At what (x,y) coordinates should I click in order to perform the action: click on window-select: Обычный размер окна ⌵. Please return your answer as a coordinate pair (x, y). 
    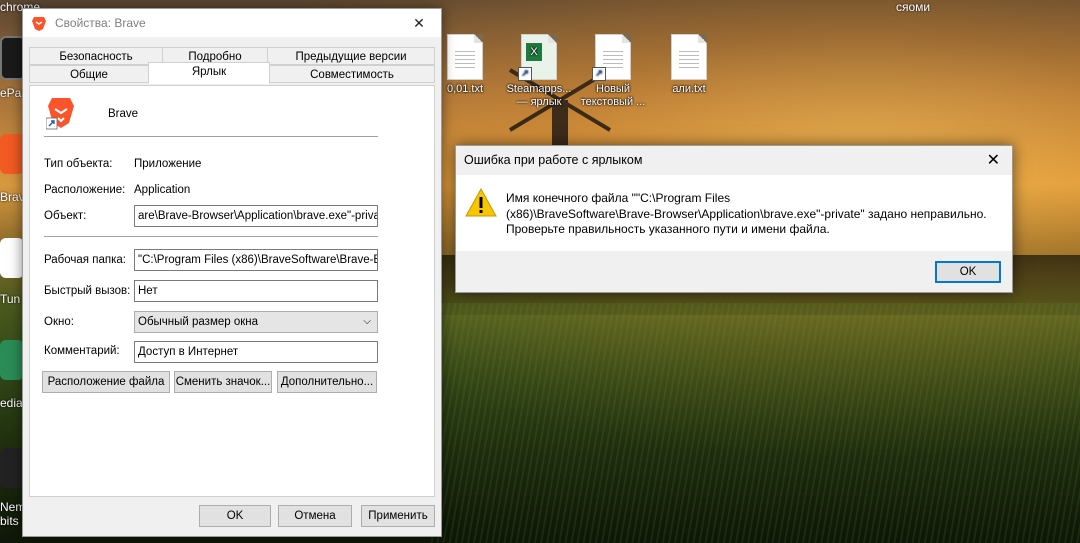
    Looking at the image, I should click on (256, 322).